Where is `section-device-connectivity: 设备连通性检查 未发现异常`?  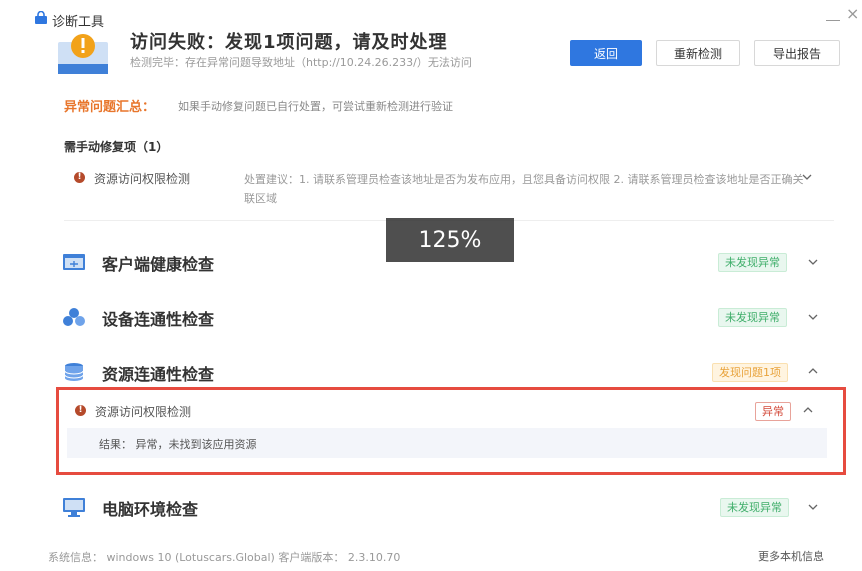
section-device-connectivity: 设备连通性检查 未发现异常 is located at coordinates (446, 317).